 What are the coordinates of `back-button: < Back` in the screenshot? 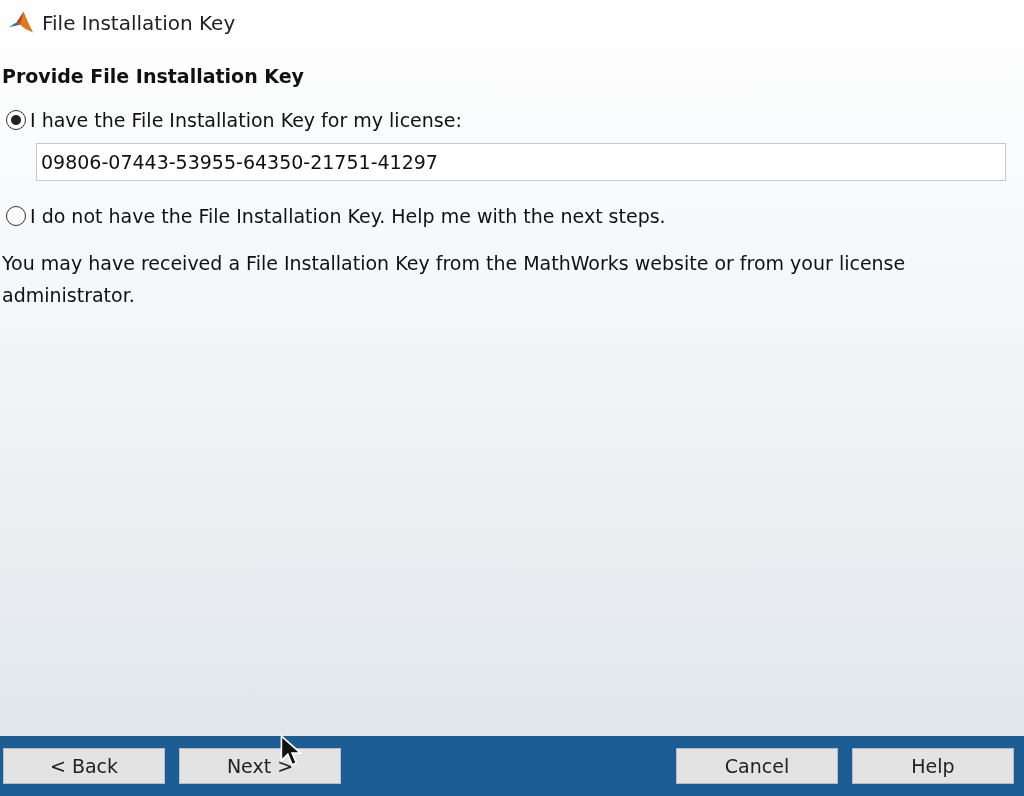 It's located at (84, 766).